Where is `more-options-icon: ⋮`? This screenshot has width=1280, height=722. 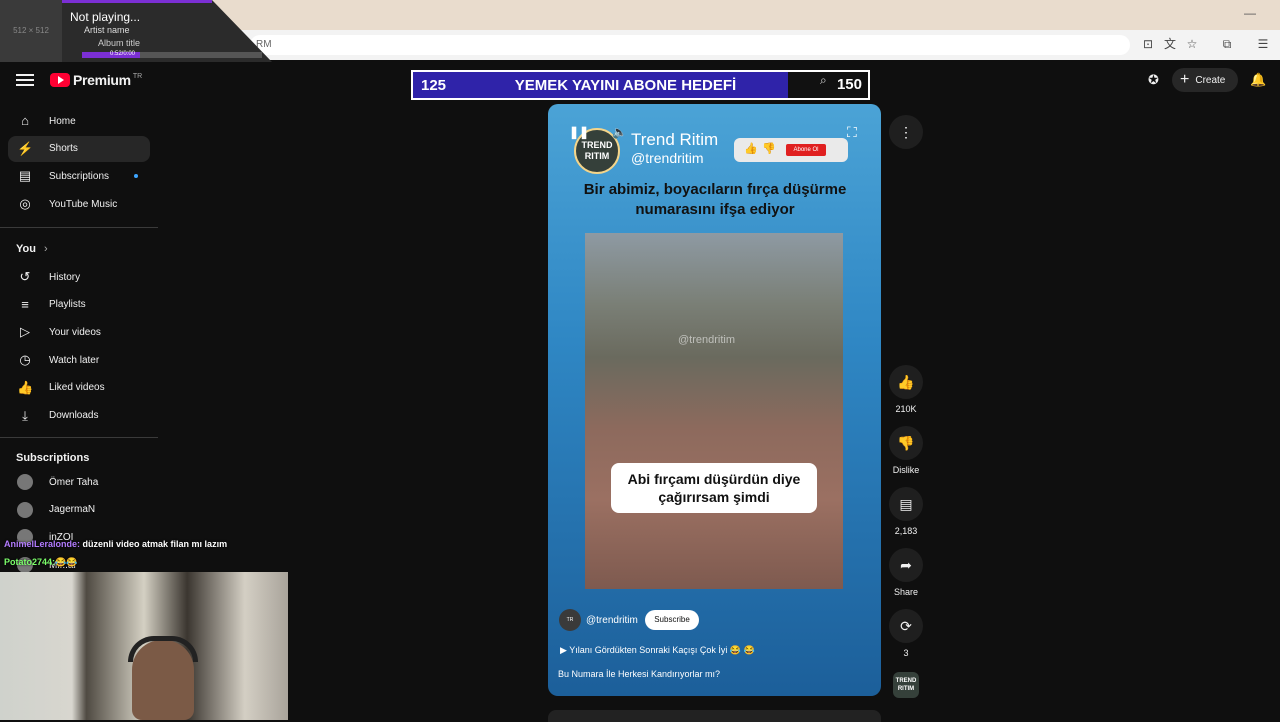 more-options-icon: ⋮ is located at coordinates (906, 132).